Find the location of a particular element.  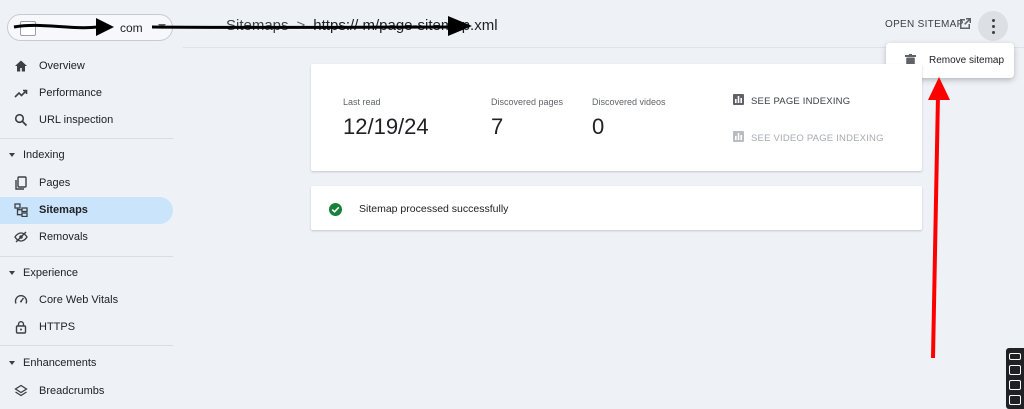

chevron-down-icon is located at coordinates (162, 26).